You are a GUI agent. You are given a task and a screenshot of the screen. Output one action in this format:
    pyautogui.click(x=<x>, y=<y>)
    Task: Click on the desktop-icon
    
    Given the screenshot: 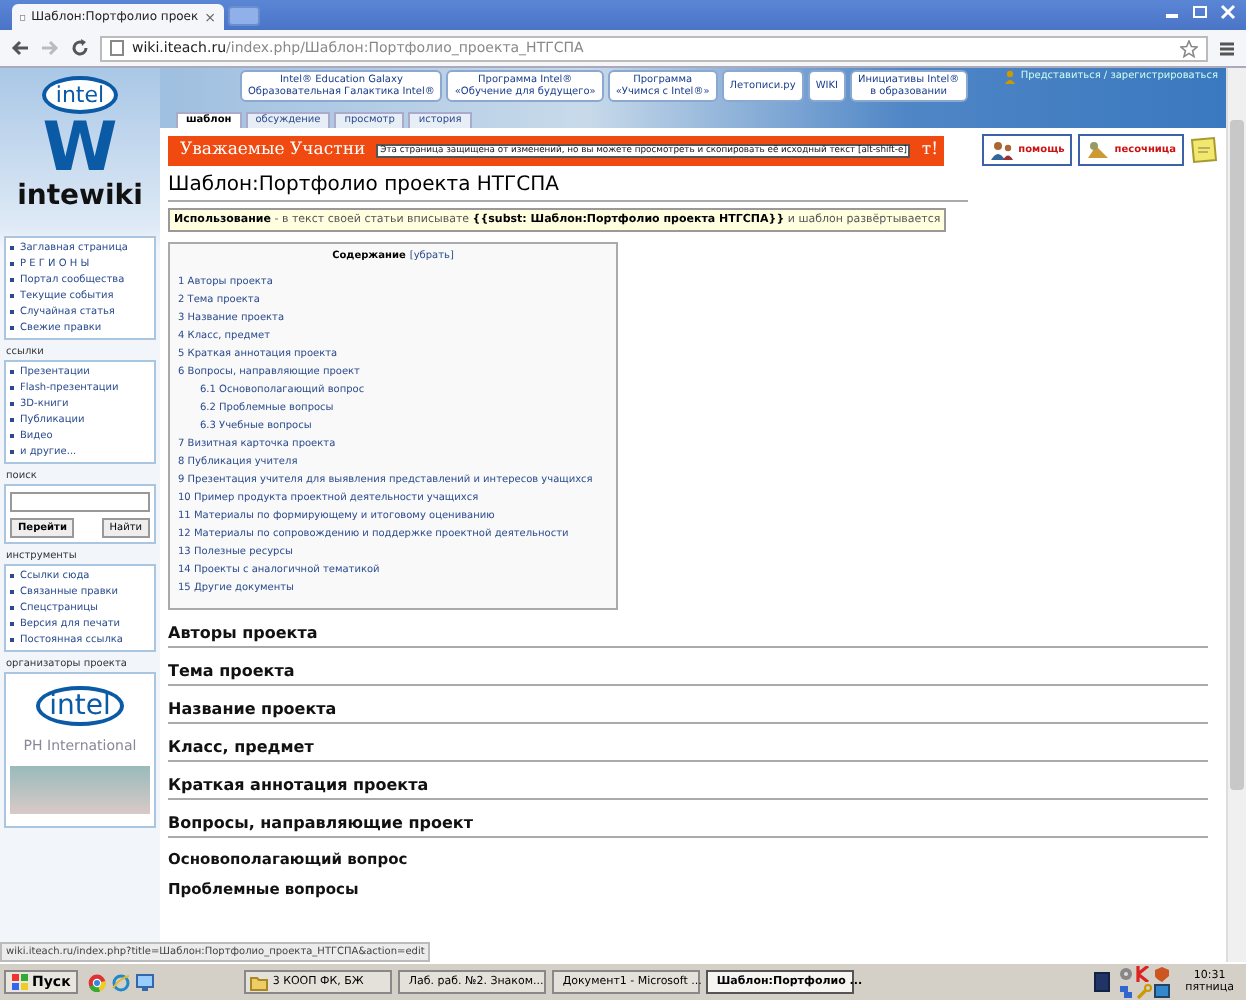 What is the action you would take?
    pyautogui.click(x=145, y=982)
    